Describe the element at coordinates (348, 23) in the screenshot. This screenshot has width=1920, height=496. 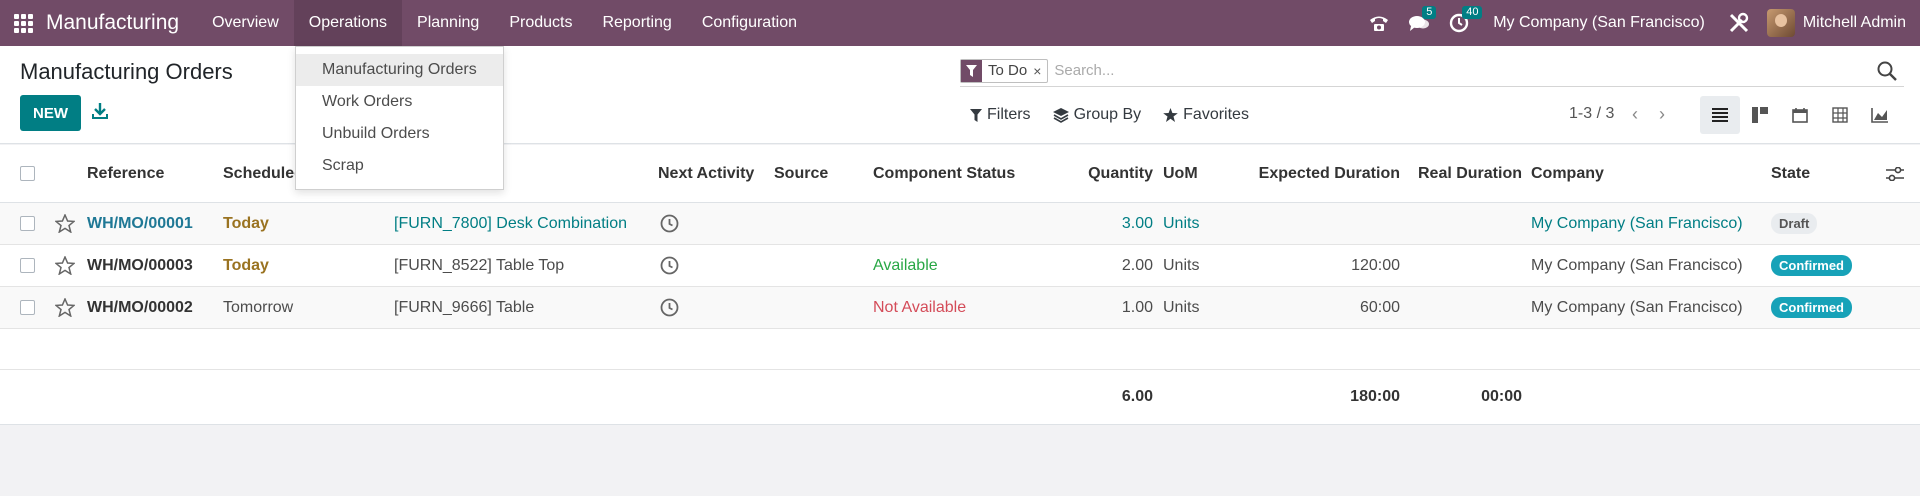
I see `menu-operations: Operations` at that location.